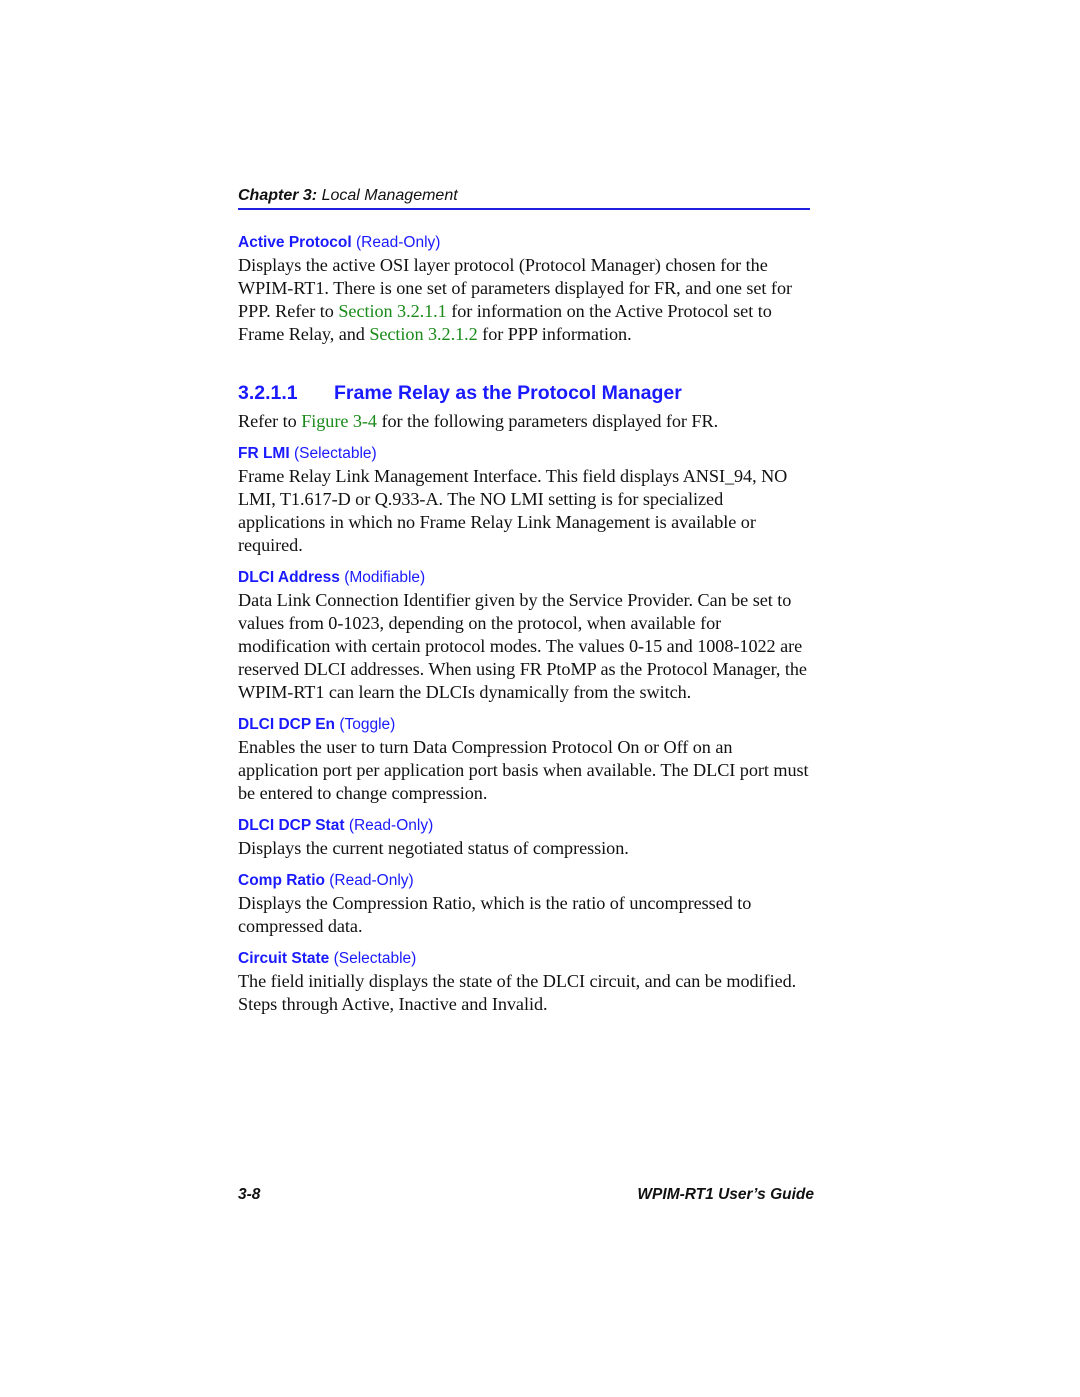  I want to click on guide-title: WPIM-RT1 User’s Guide, so click(725, 1194).